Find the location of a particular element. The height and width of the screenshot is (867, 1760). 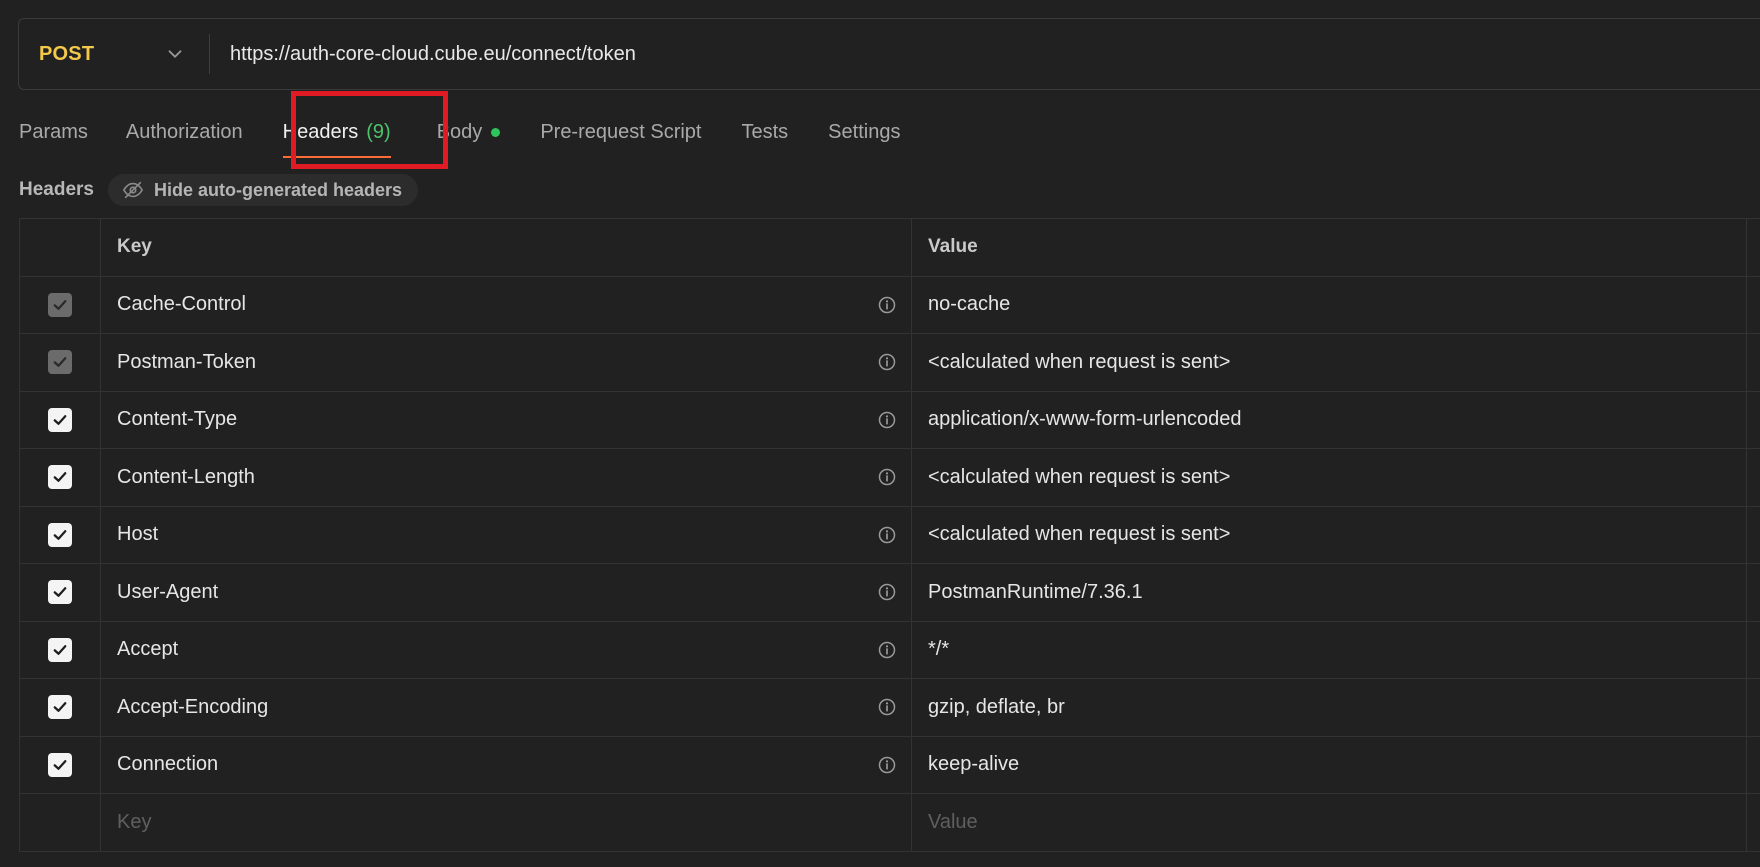

new-key-input: Key is located at coordinates (506, 822).